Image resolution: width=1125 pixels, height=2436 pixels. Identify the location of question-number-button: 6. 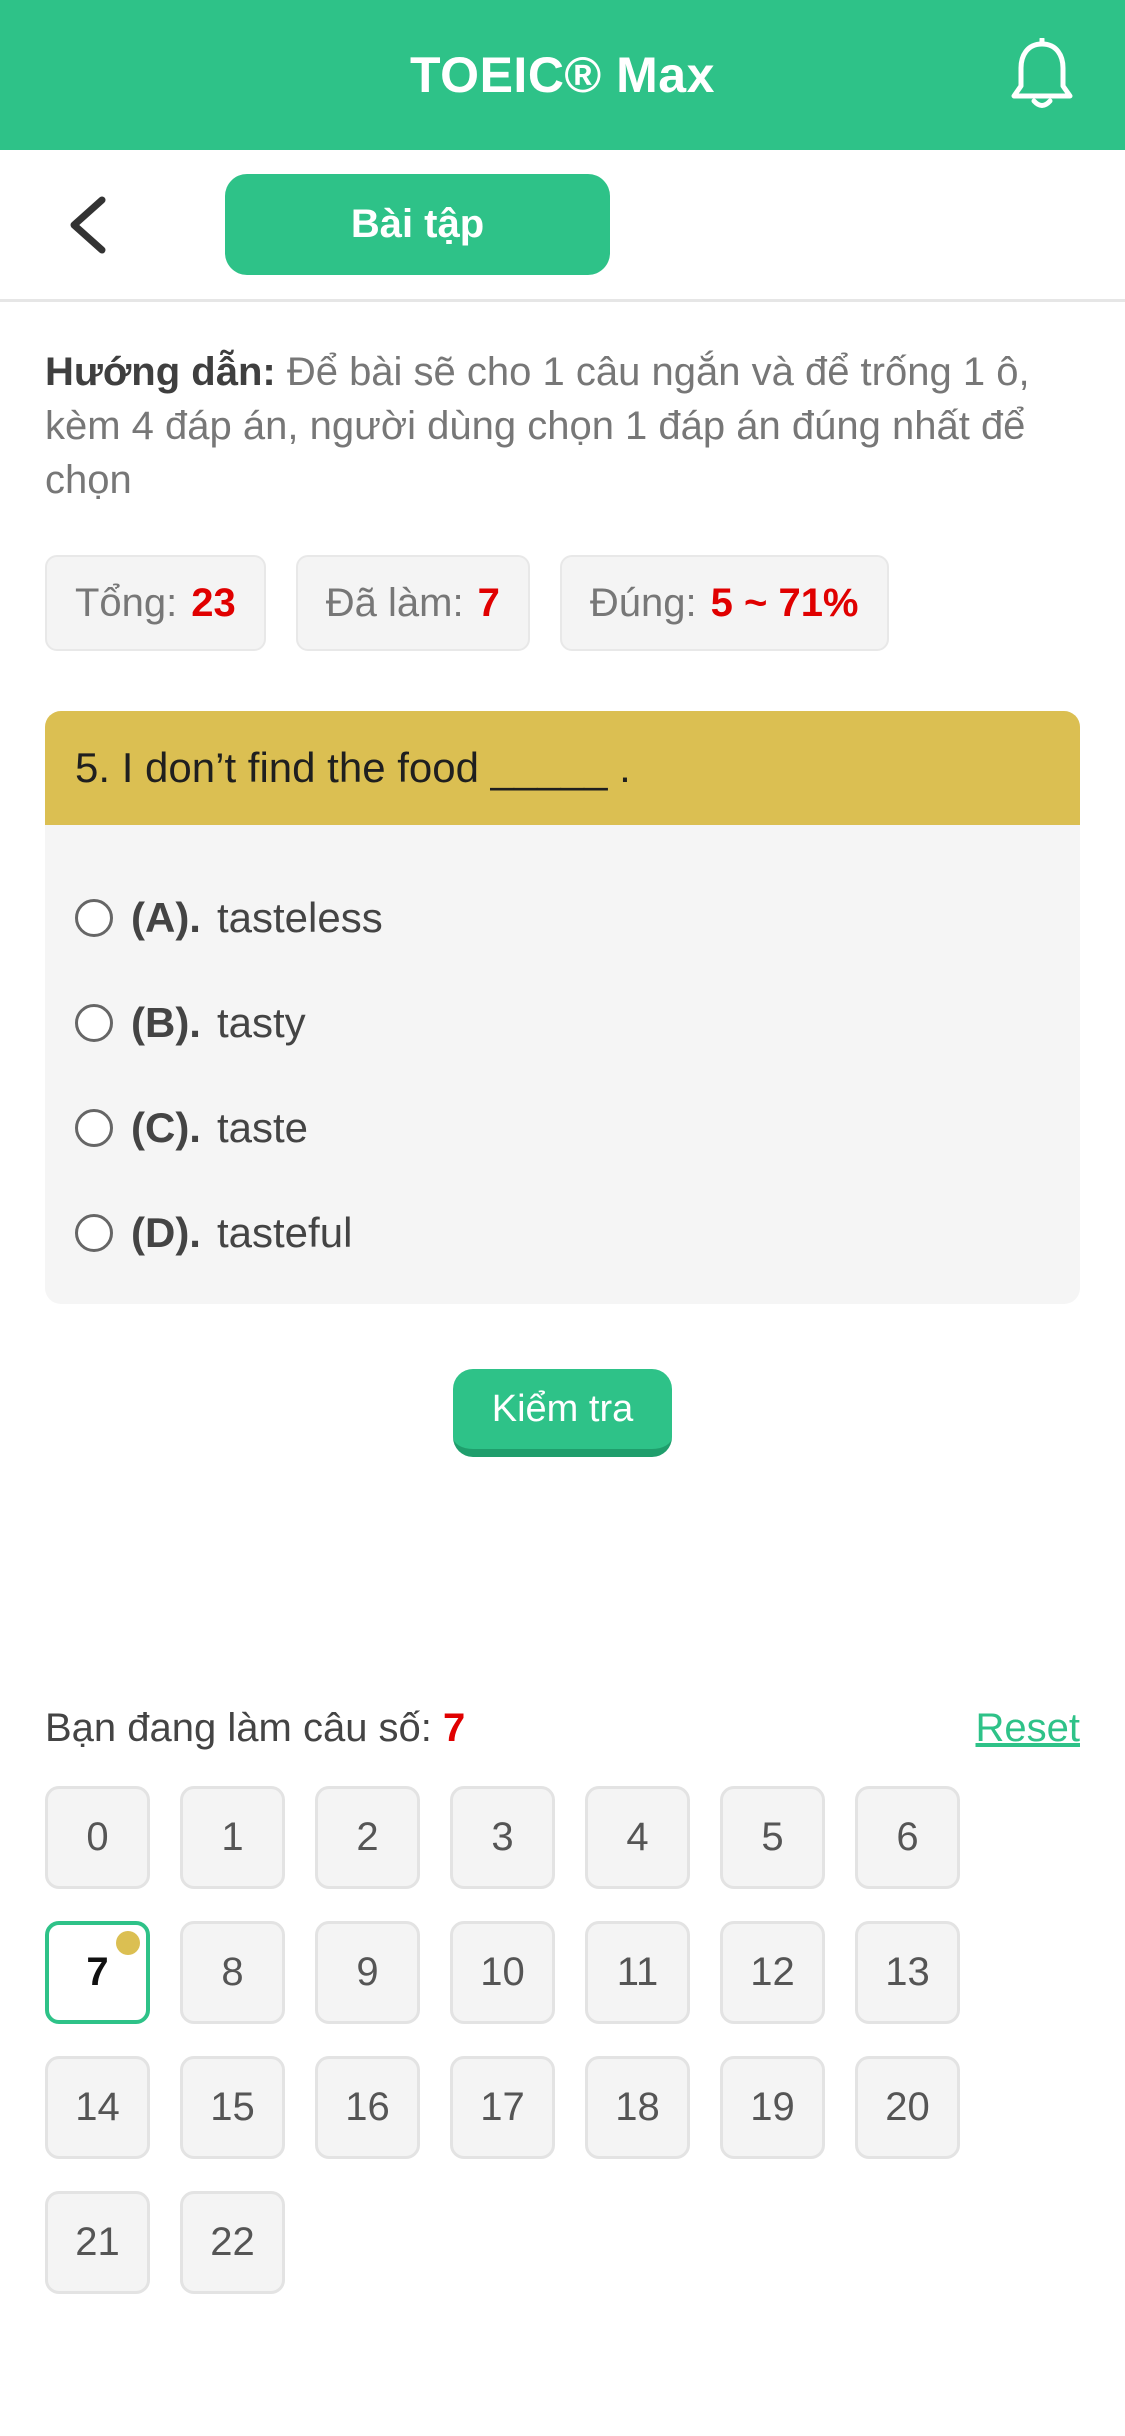
(907, 1837).